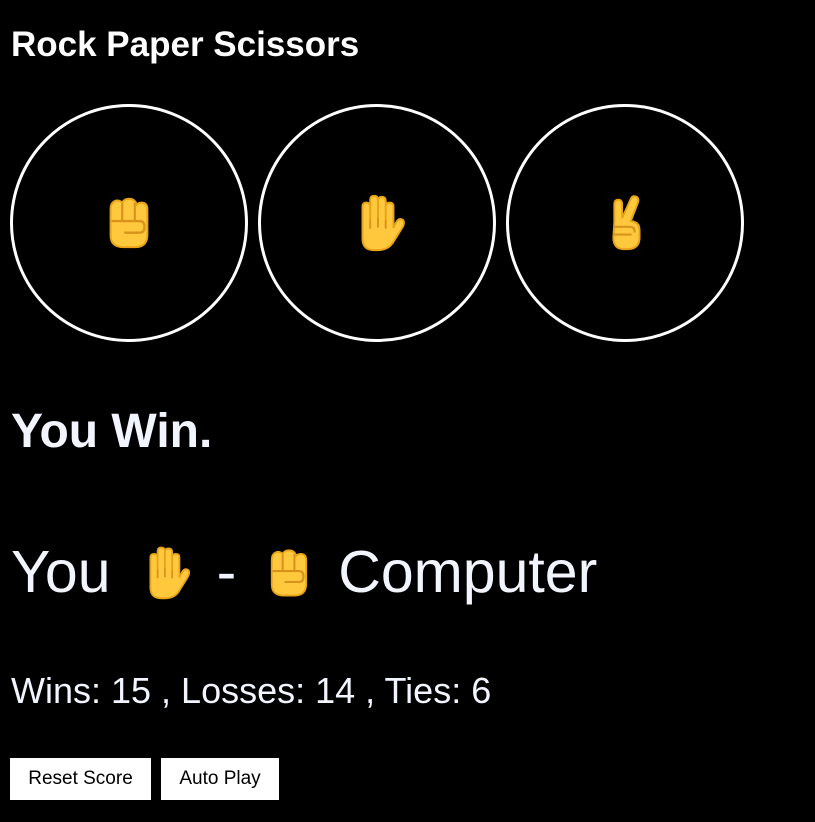  I want to click on rock-button, so click(129, 223).